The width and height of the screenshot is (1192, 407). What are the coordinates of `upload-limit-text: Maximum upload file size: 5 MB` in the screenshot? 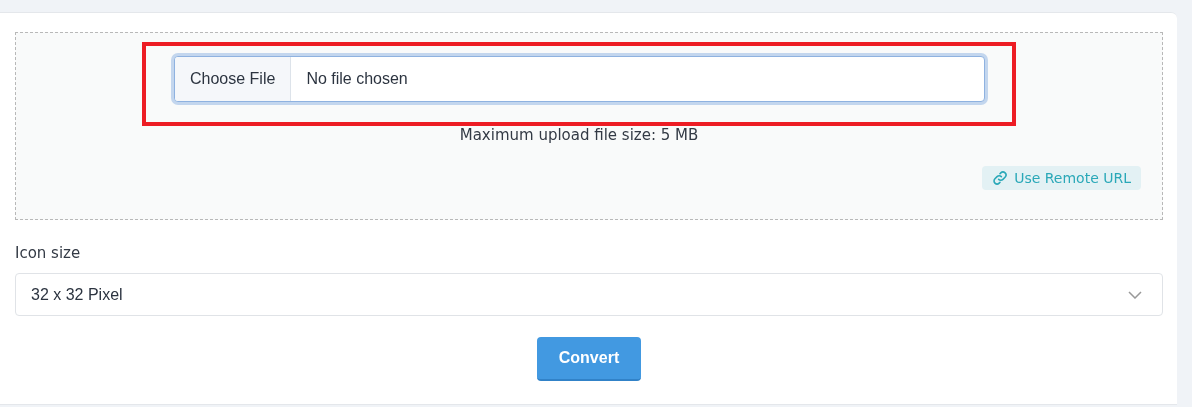 It's located at (579, 135).